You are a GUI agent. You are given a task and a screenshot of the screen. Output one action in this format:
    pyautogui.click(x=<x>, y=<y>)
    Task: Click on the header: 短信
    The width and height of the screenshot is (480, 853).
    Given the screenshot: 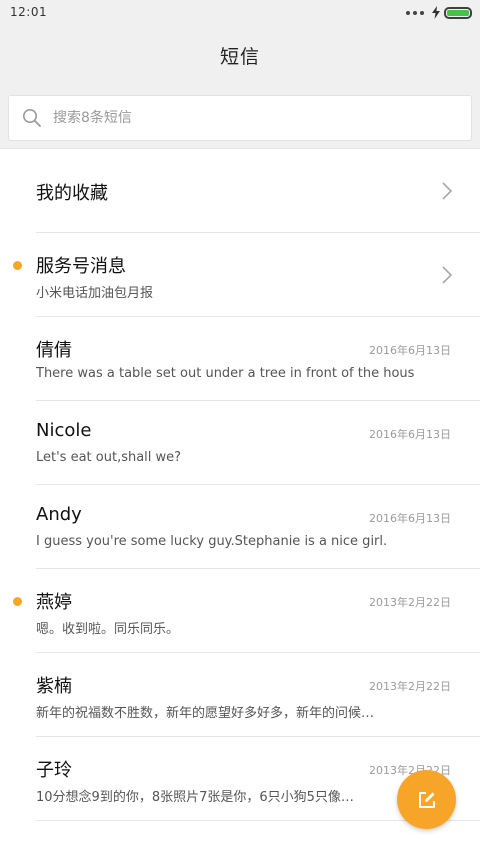 What is the action you would take?
    pyautogui.click(x=240, y=56)
    